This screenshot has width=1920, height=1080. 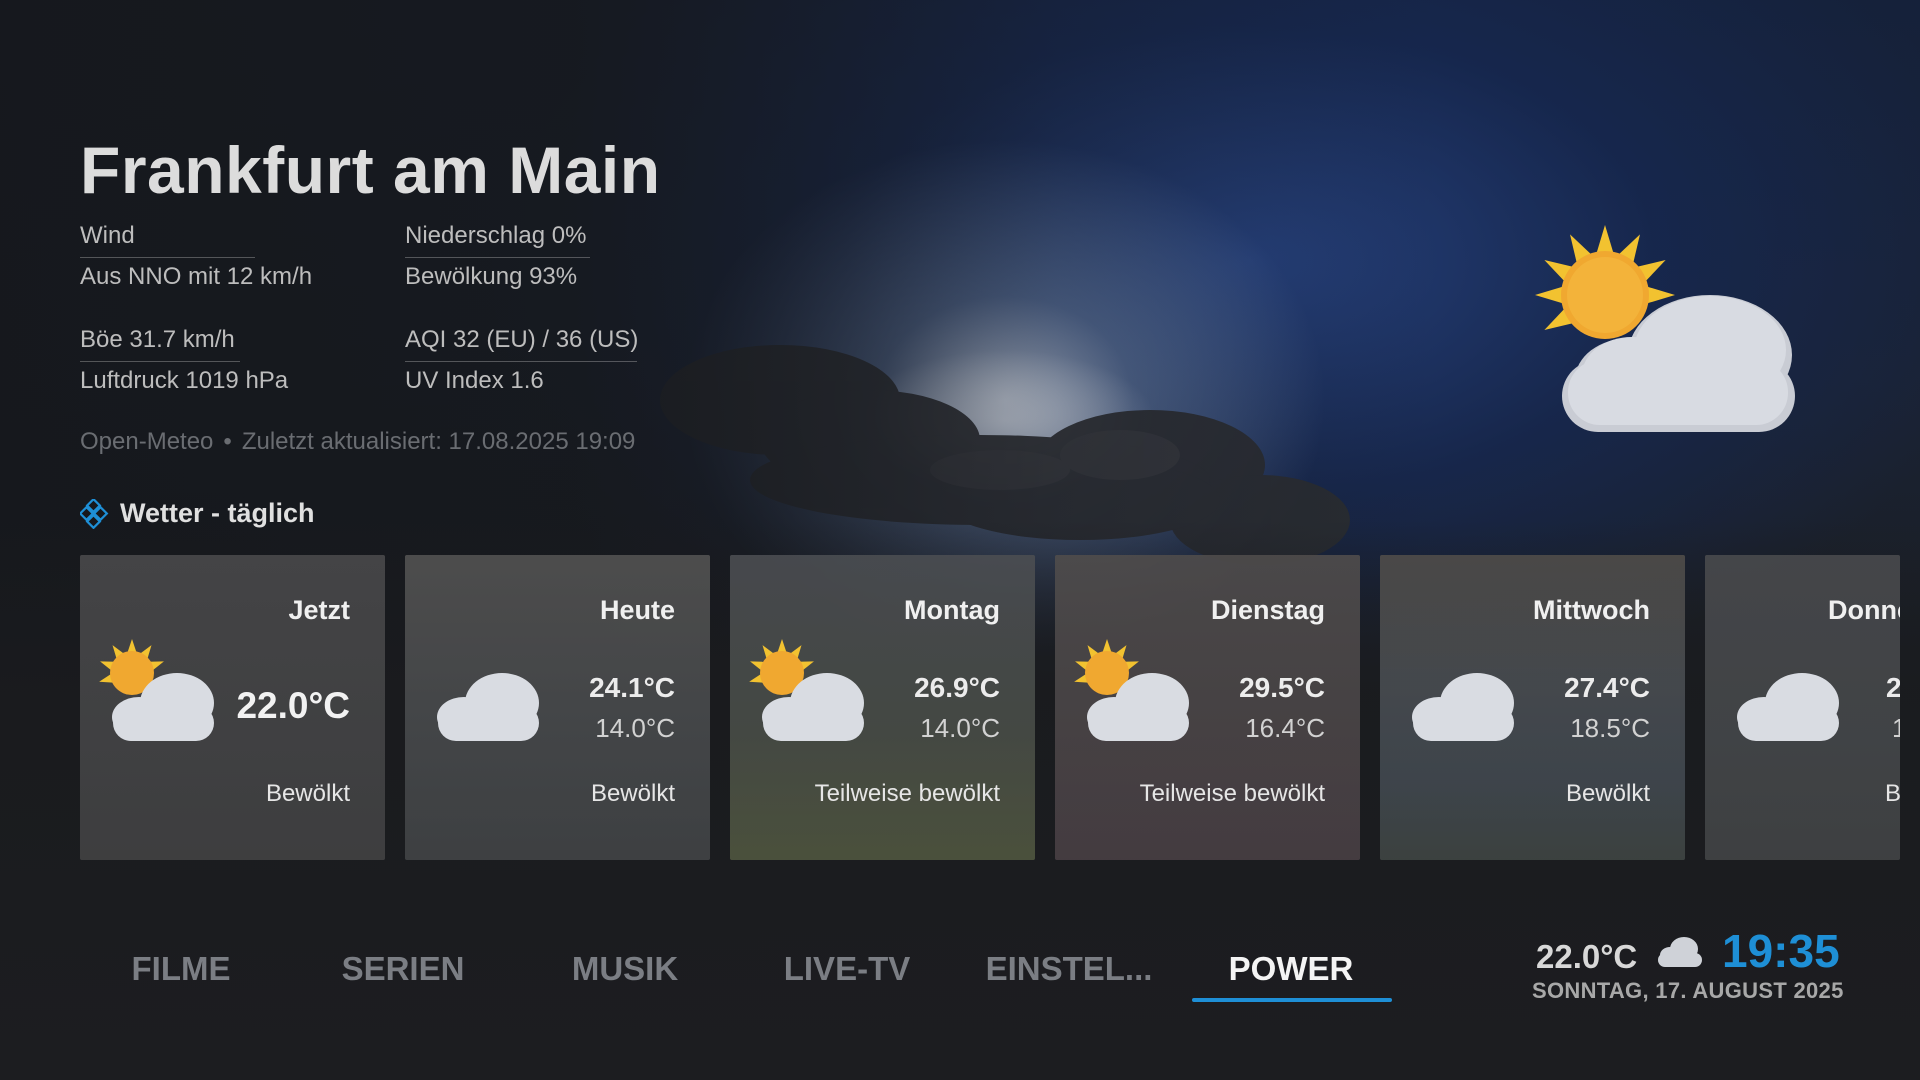 I want to click on forecast-low: 18.5°C, so click(x=1610, y=728).